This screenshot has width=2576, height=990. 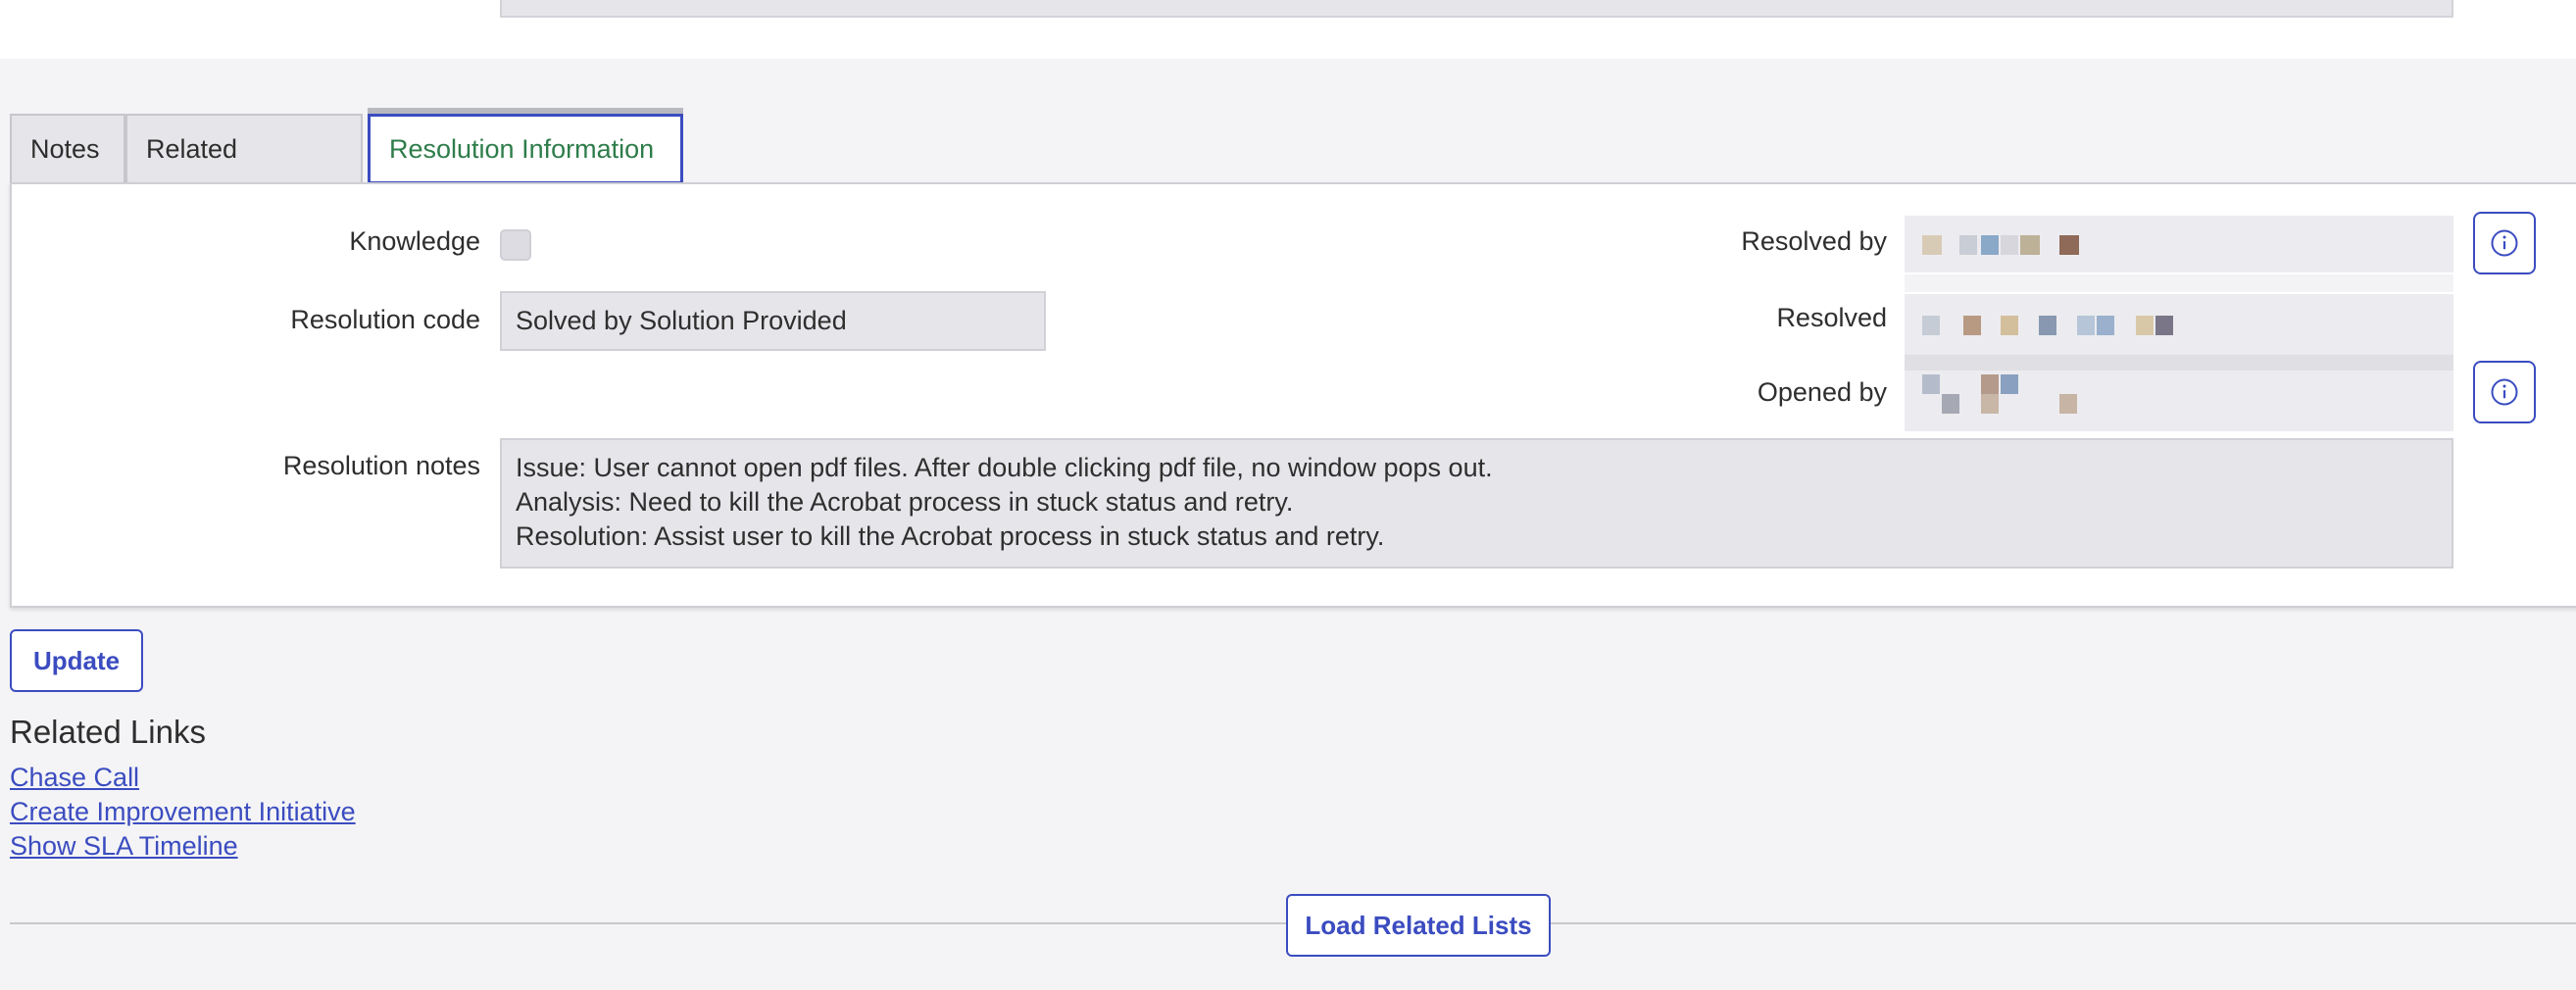 What do you see at coordinates (414, 241) in the screenshot?
I see `knowledge-label: Knowledge` at bounding box center [414, 241].